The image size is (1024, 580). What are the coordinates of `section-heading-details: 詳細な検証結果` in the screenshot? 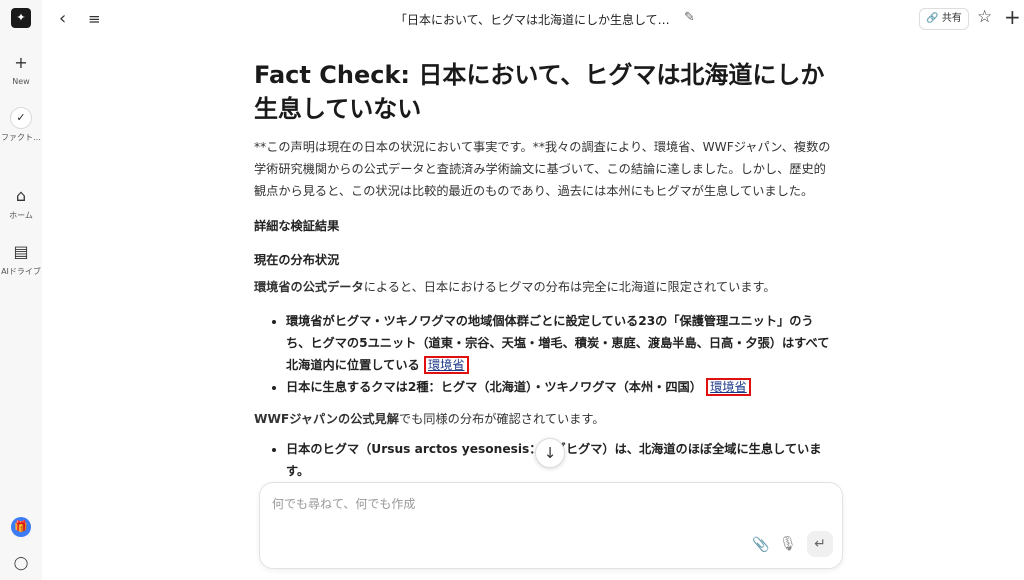 It's located at (297, 226).